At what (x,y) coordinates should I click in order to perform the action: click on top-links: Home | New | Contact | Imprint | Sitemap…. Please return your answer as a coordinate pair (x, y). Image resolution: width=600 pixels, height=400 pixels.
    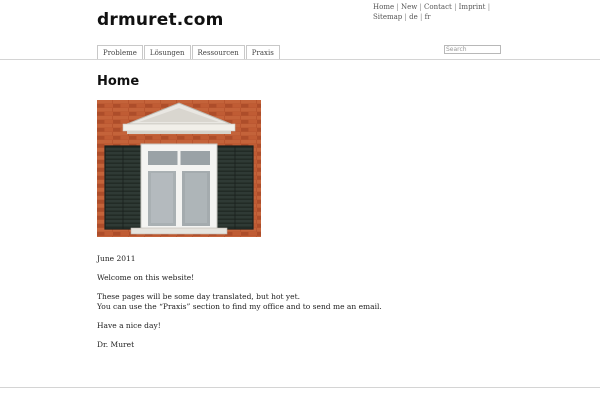
    Looking at the image, I should click on (438, 12).